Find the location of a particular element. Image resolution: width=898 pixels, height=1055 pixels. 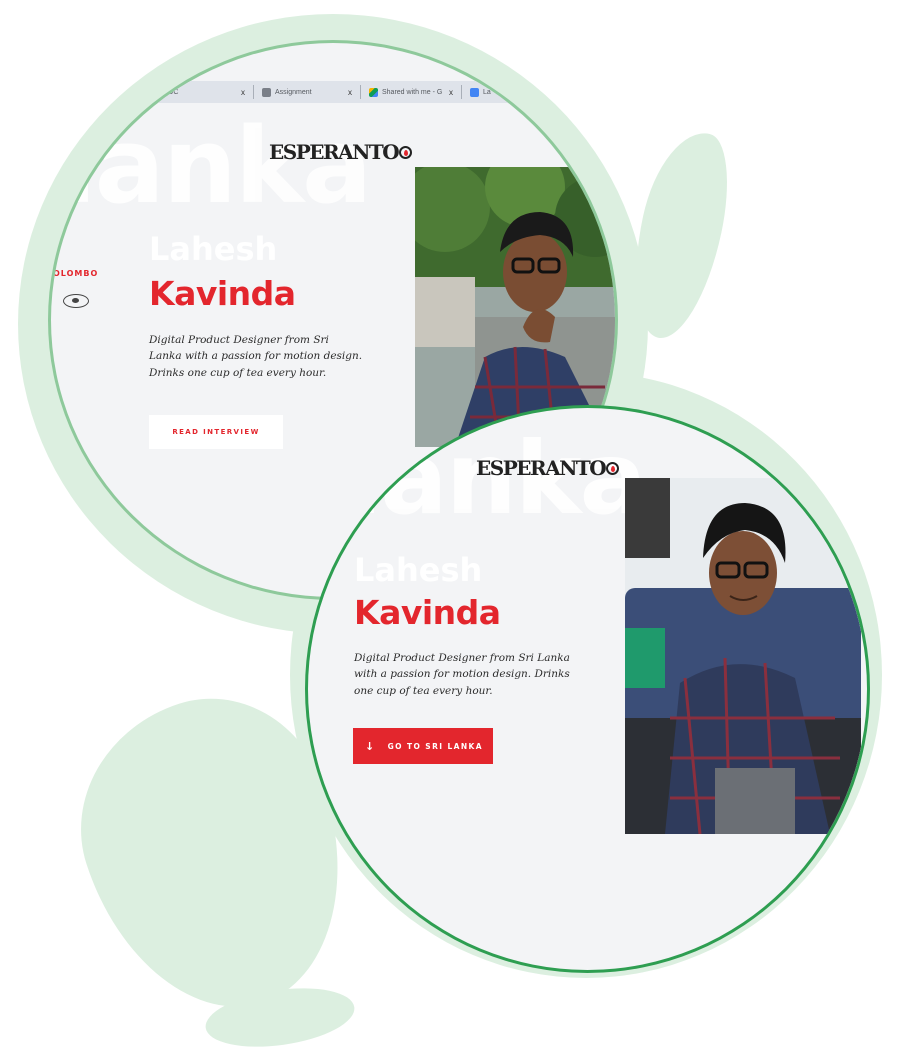

docs-icon is located at coordinates (474, 92).